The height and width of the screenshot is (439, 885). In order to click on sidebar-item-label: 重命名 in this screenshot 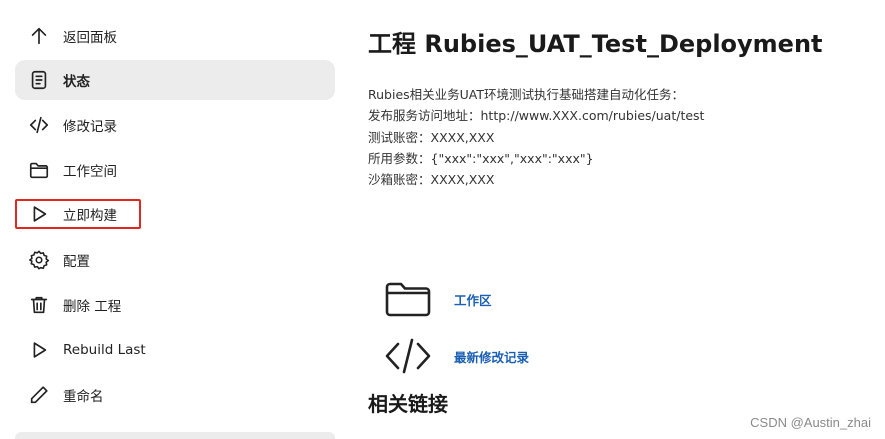, I will do `click(83, 397)`.